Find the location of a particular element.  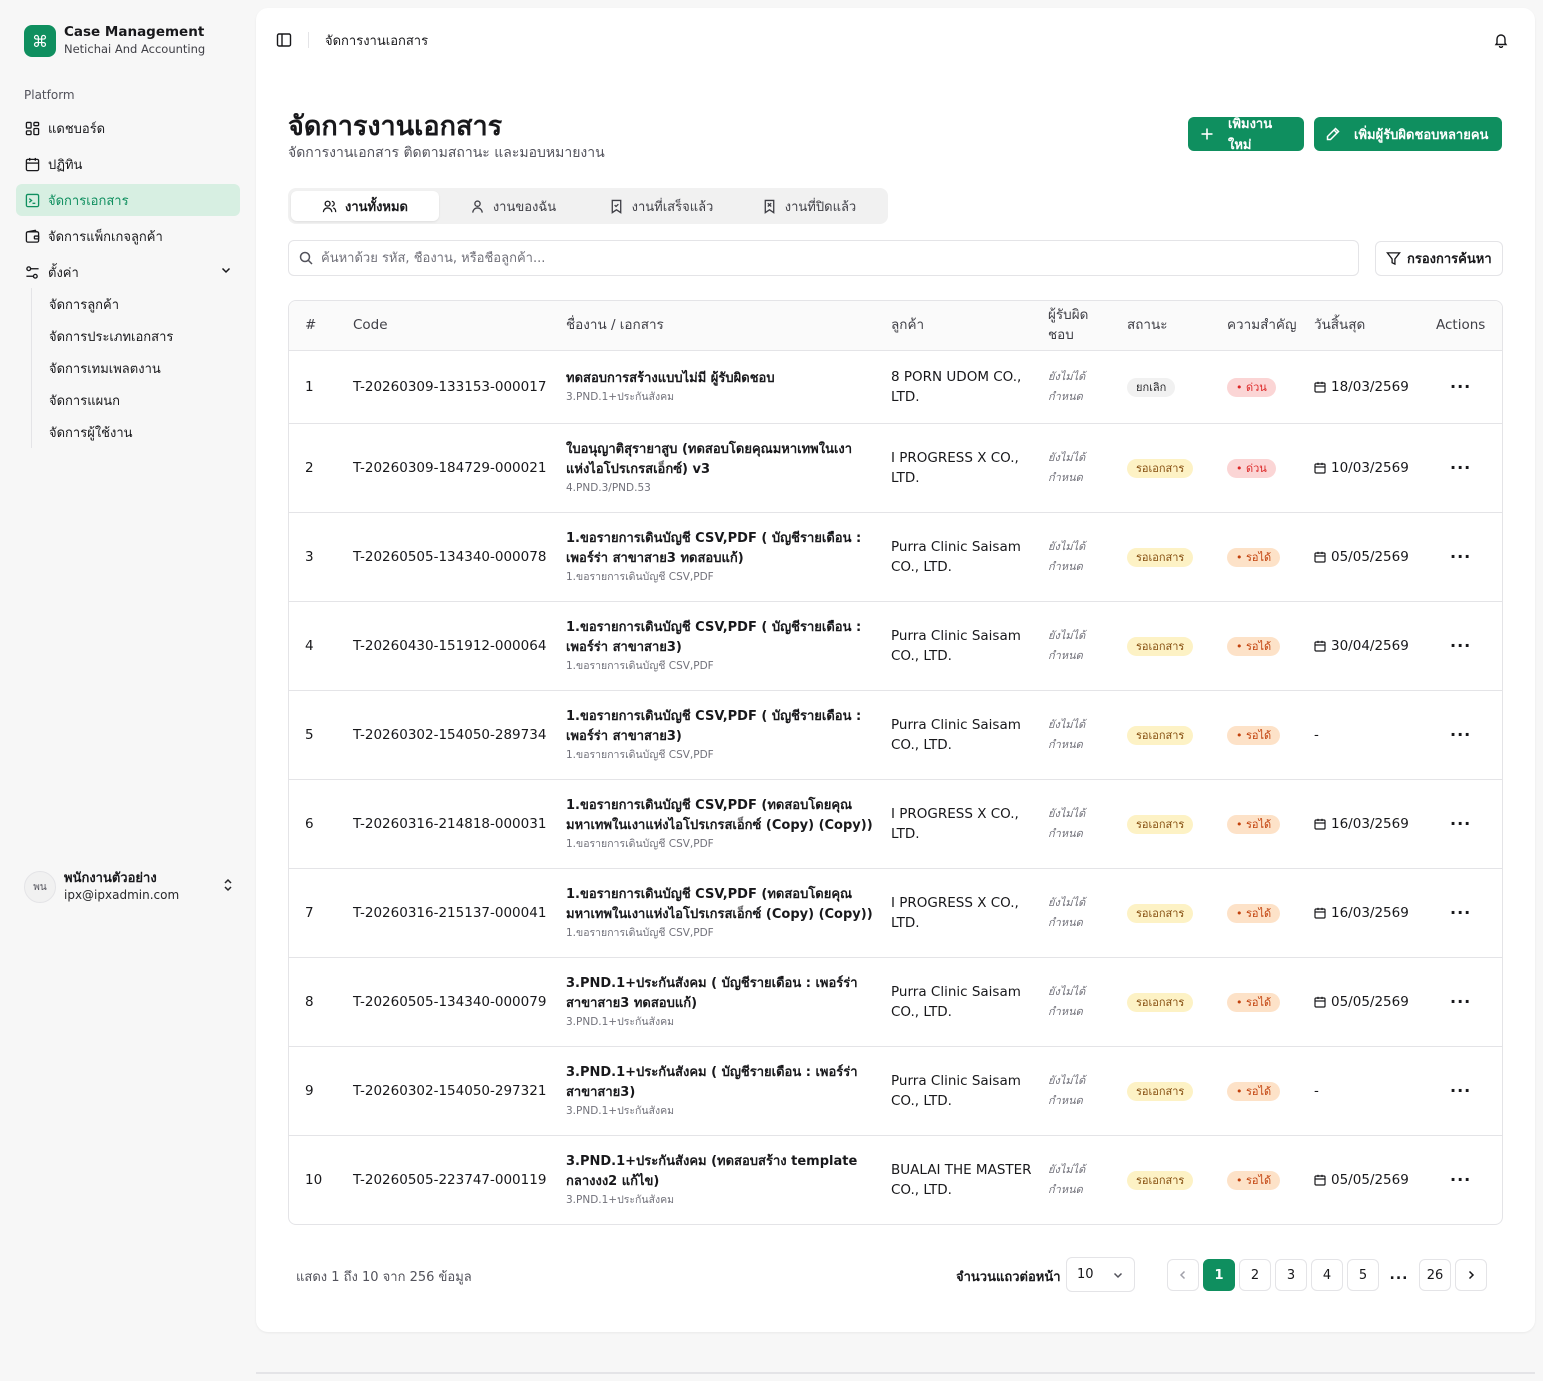

col-assignee: ผู้รับผิดชอบ is located at coordinates (1071, 326).